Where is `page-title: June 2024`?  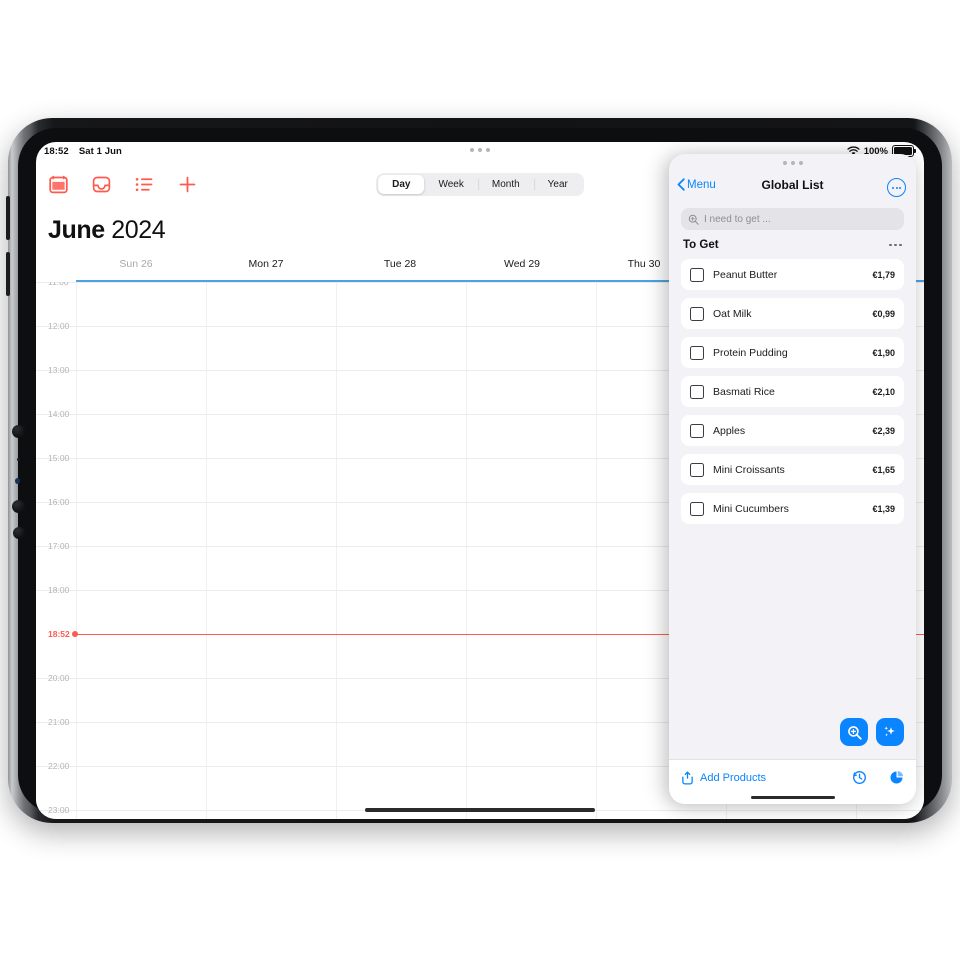 page-title: June 2024 is located at coordinates (107, 230).